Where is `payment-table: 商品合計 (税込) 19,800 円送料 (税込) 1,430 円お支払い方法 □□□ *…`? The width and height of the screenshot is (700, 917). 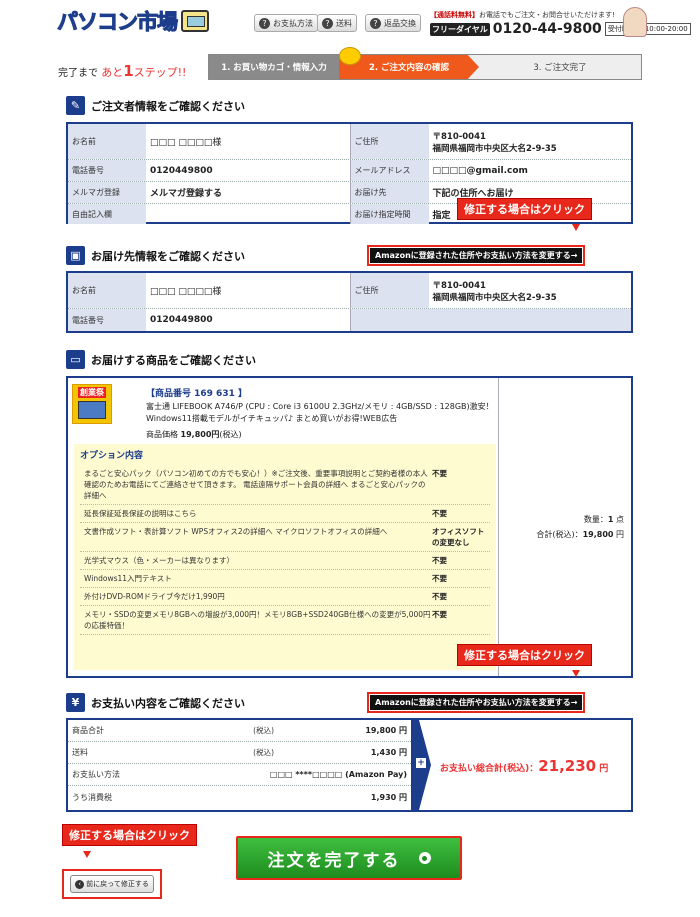
payment-table: 商品合計 (税込) 19,800 円送料 (税込) 1,430 円お支払い方法 □□□ *… is located at coordinates (349, 765).